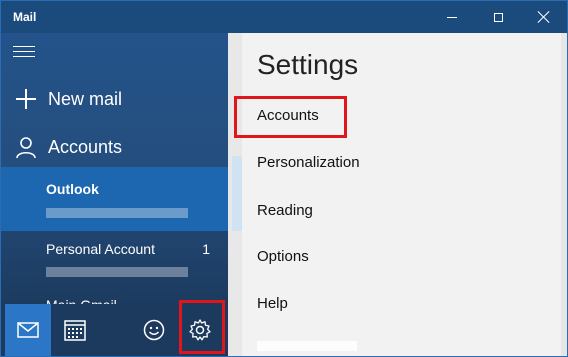 Image resolution: width=568 pixels, height=357 pixels. I want to click on accounts-button: Accounts, so click(114, 147).